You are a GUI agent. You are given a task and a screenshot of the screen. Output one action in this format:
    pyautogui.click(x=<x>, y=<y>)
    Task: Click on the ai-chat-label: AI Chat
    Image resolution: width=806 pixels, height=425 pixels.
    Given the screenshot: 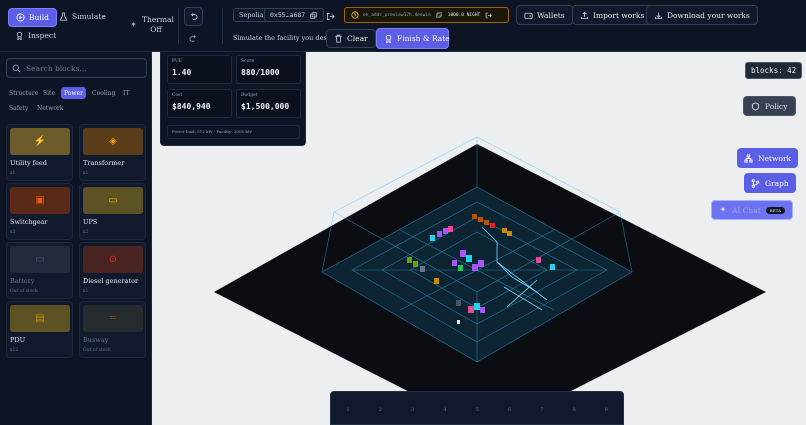 What is the action you would take?
    pyautogui.click(x=746, y=210)
    